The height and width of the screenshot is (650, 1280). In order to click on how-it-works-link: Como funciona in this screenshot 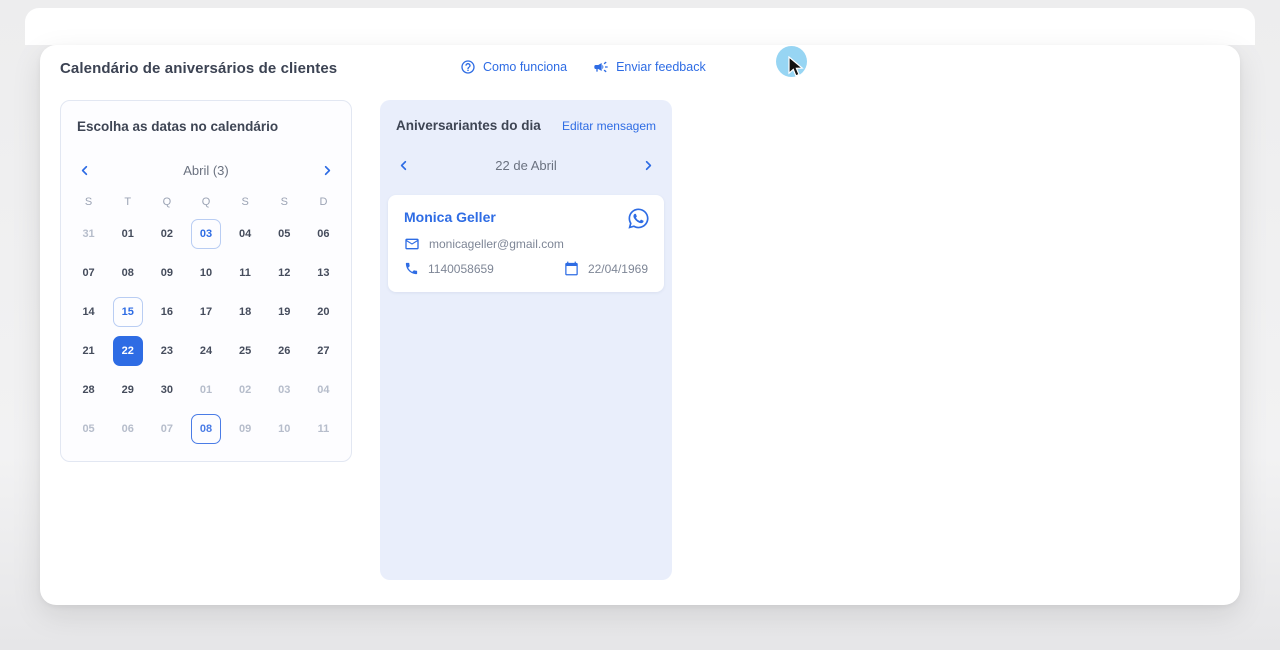, I will do `click(513, 67)`.